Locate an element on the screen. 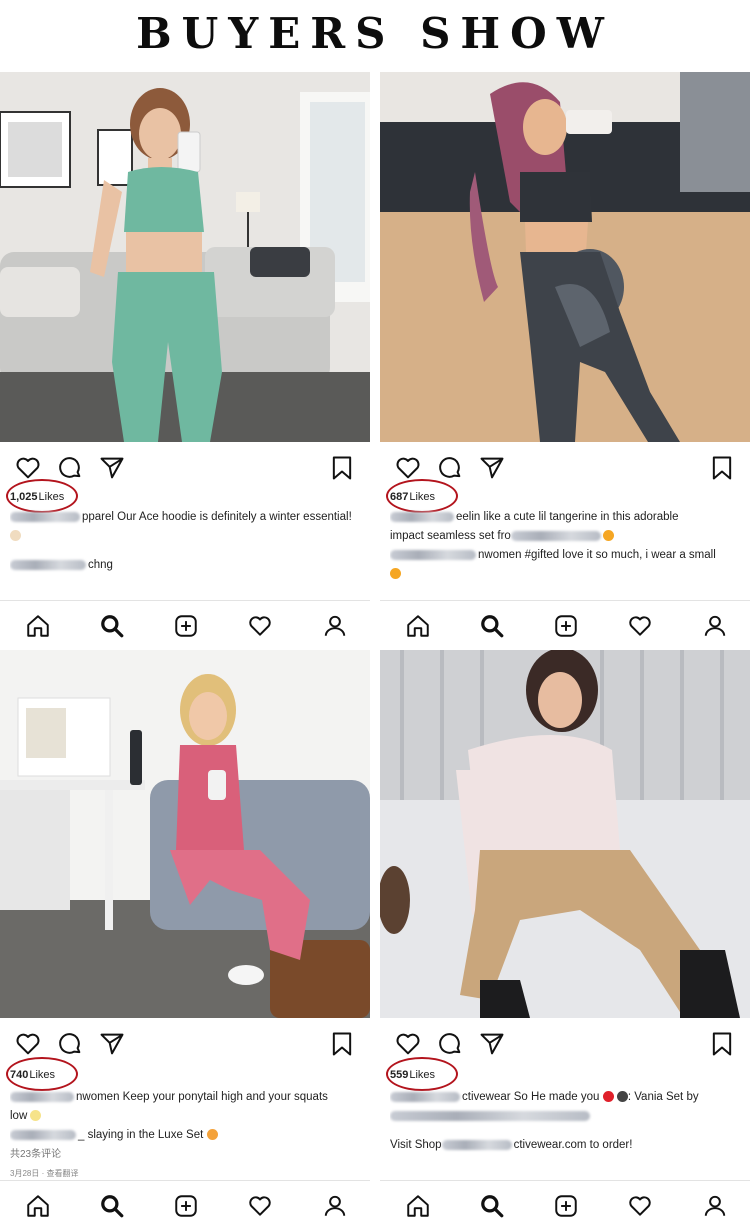 This screenshot has height=1228, width=750. likes-count: 740 Likes is located at coordinates (42, 1074).